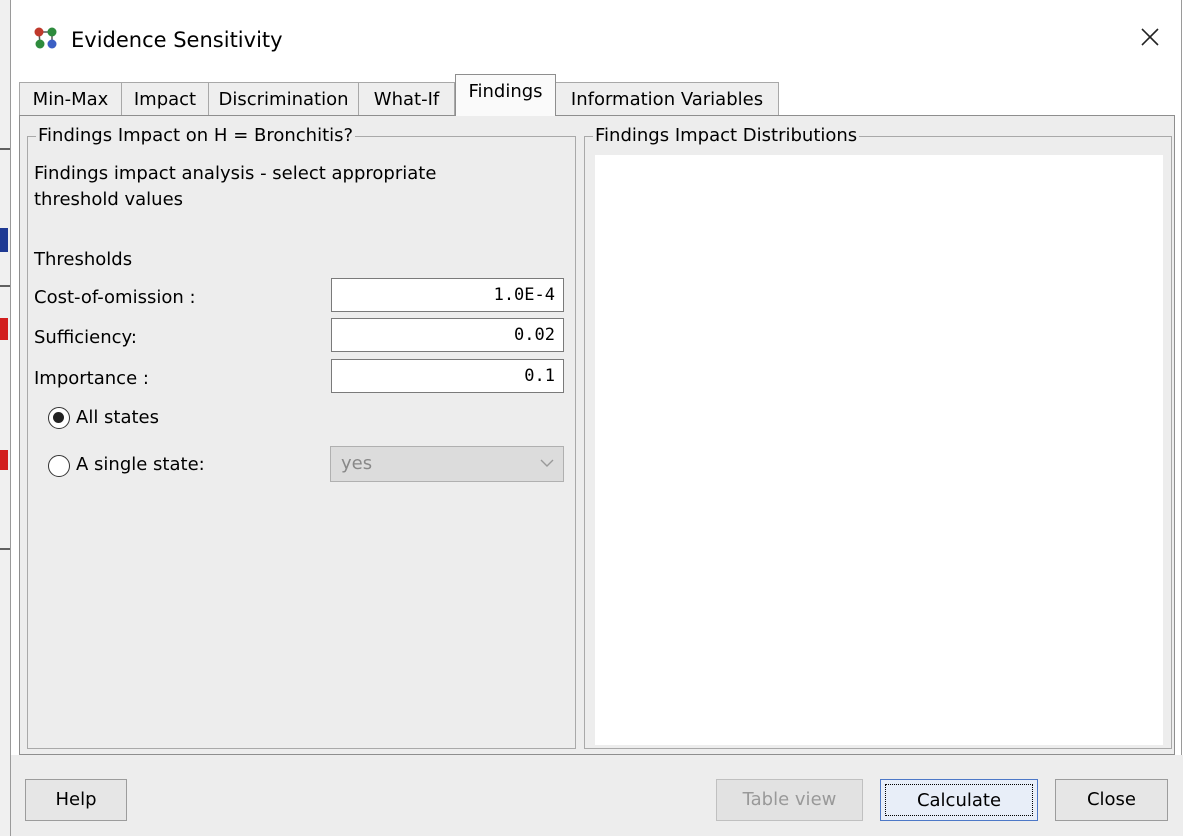  Describe the element at coordinates (83, 259) in the screenshot. I see `thresholds-heading: Thresholds` at that location.